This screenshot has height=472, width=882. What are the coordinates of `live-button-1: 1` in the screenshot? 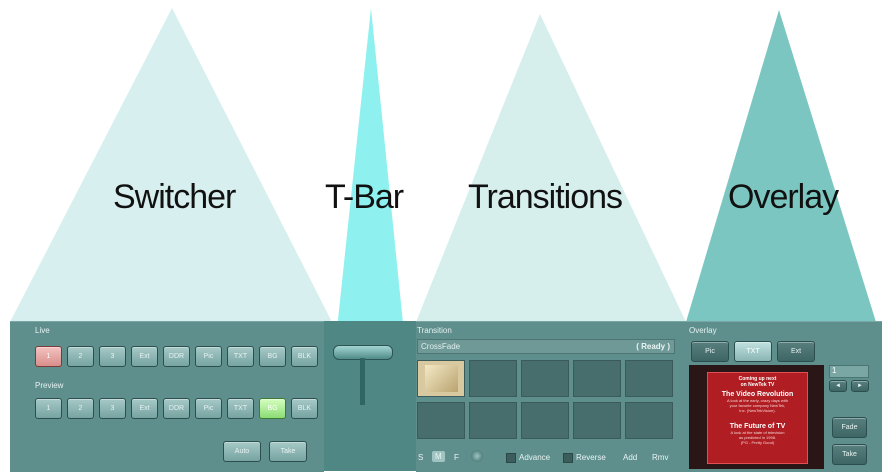 It's located at (48, 356).